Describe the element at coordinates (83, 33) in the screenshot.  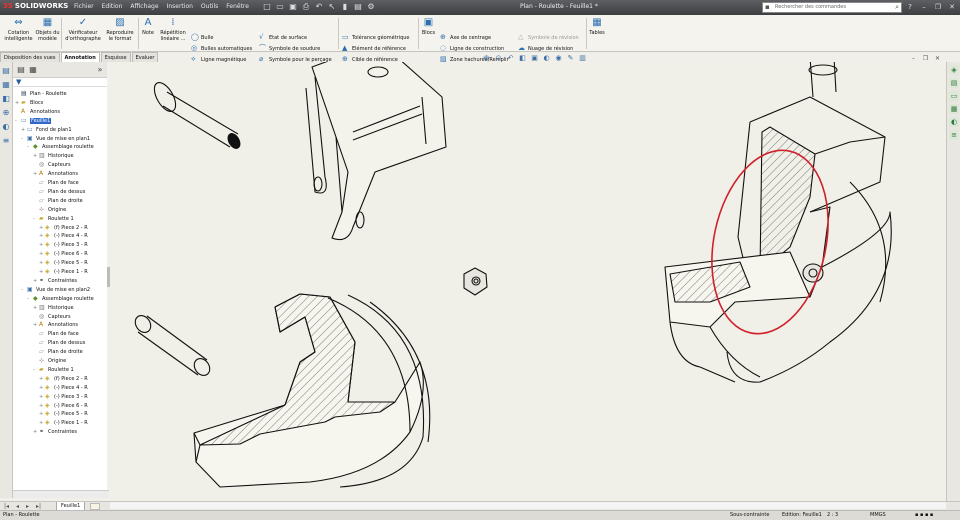
I see `spell-checker-button: ✓ Vérificateur d'orthographe` at that location.